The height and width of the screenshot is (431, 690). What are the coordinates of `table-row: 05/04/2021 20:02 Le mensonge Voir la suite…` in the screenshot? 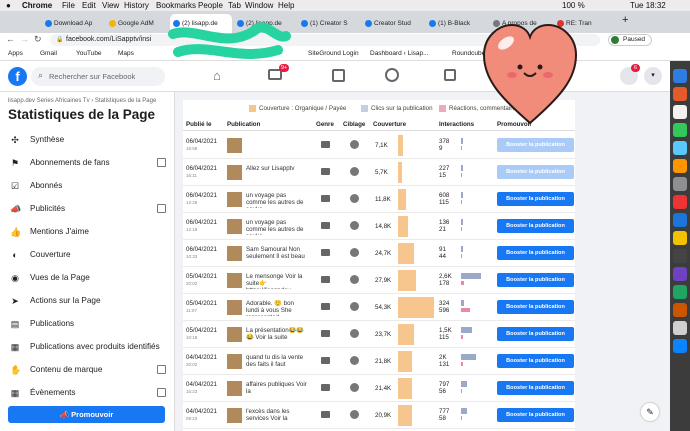 It's located at (379, 280).